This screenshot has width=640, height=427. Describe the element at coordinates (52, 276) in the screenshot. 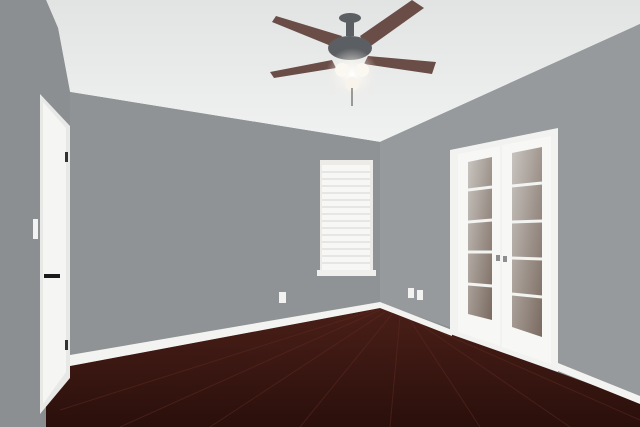

I see `door-handle` at that location.